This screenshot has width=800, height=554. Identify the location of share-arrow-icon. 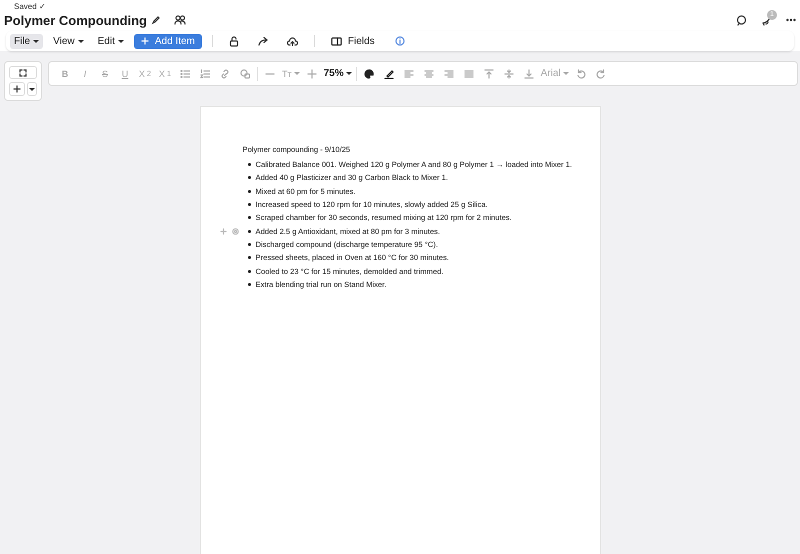
(263, 41).